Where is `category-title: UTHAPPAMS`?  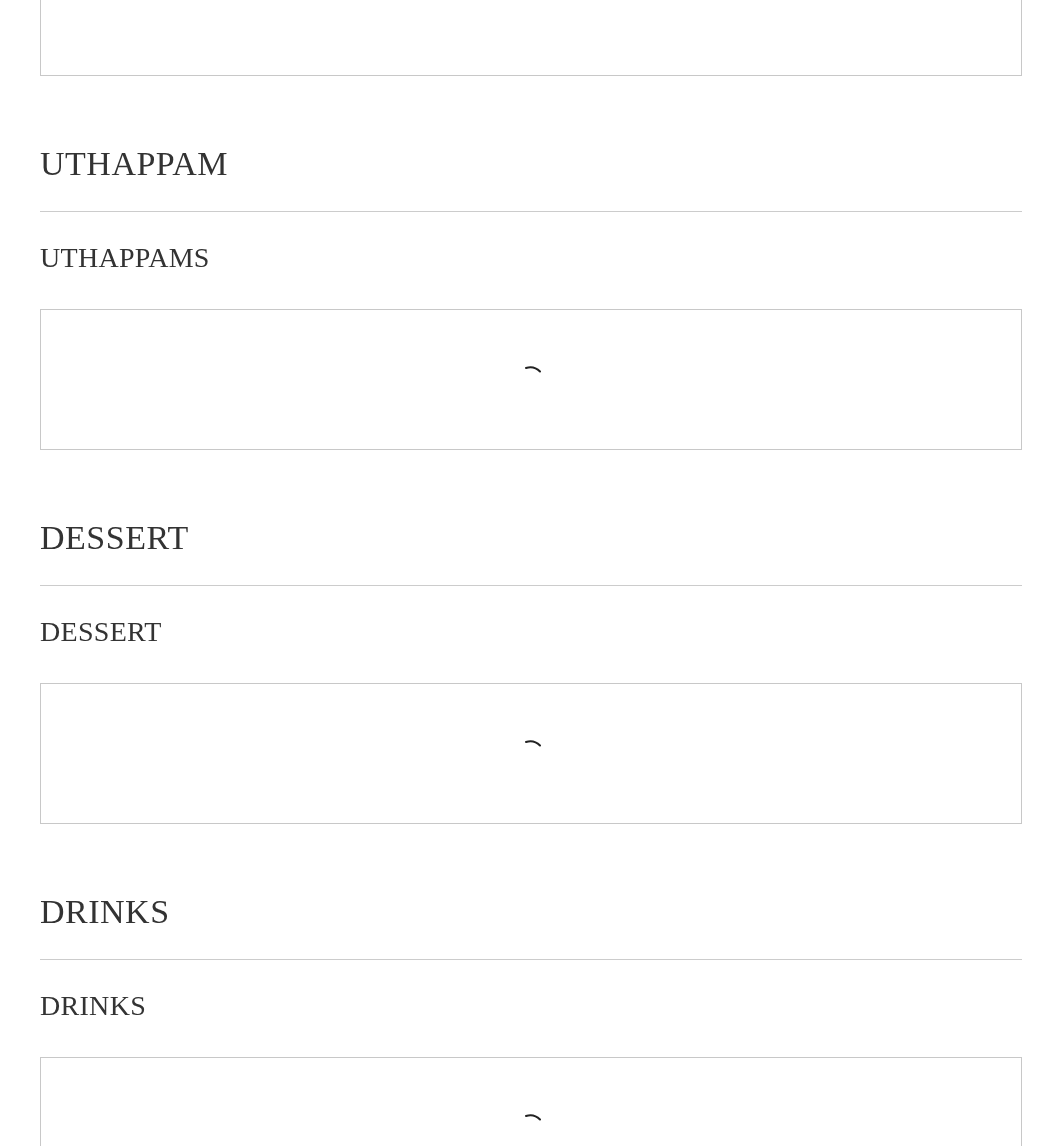 category-title: UTHAPPAMS is located at coordinates (125, 258).